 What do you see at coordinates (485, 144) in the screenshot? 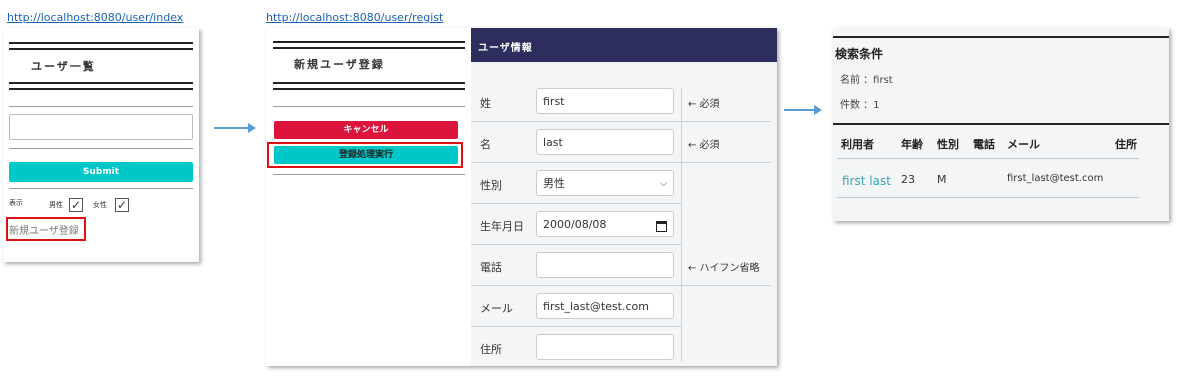
I see `first-name-label: 名` at bounding box center [485, 144].